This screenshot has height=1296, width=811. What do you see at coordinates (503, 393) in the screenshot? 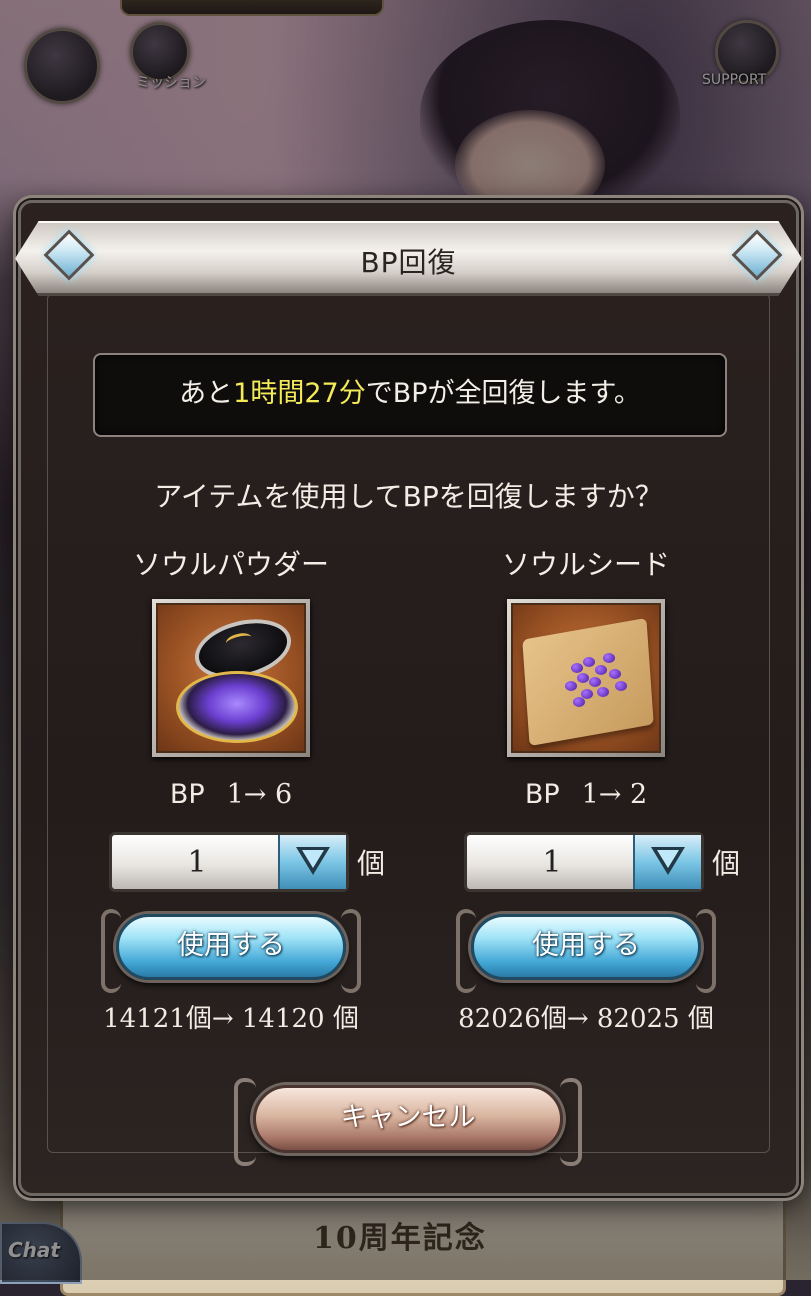
I see `info-suffix: でBPが全回復します。` at bounding box center [503, 393].